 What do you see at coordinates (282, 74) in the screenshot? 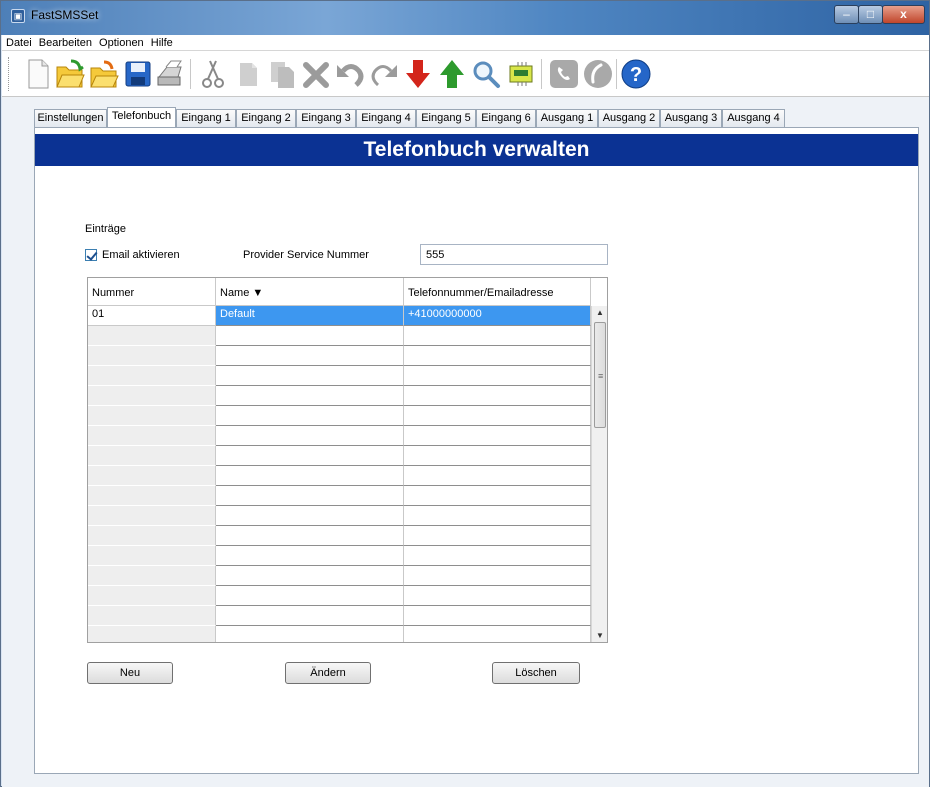
I see `paste-icon` at bounding box center [282, 74].